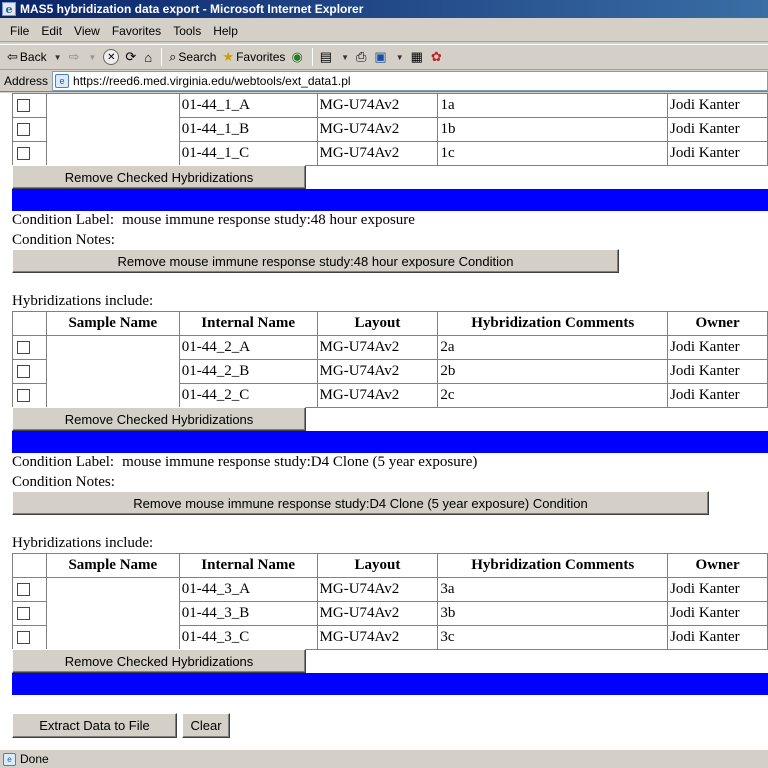 The height and width of the screenshot is (768, 768). I want to click on menu-bar: File Edit View Favorites Tools Help, so click(384, 31).